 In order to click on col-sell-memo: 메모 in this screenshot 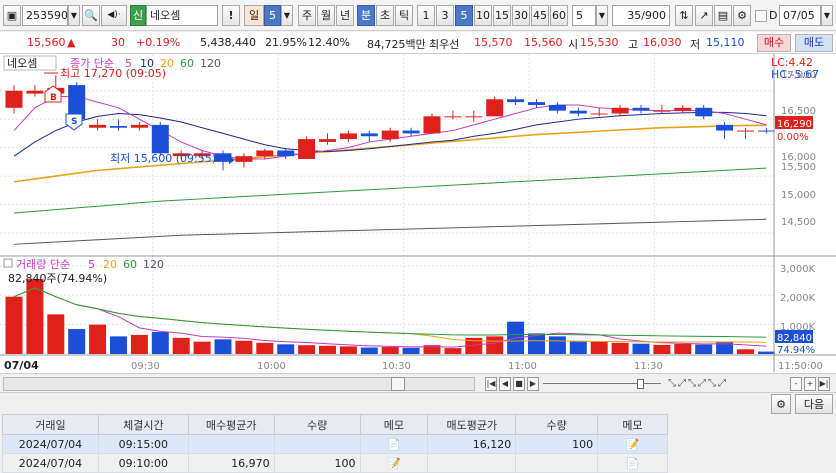, I will do `click(632, 424)`.